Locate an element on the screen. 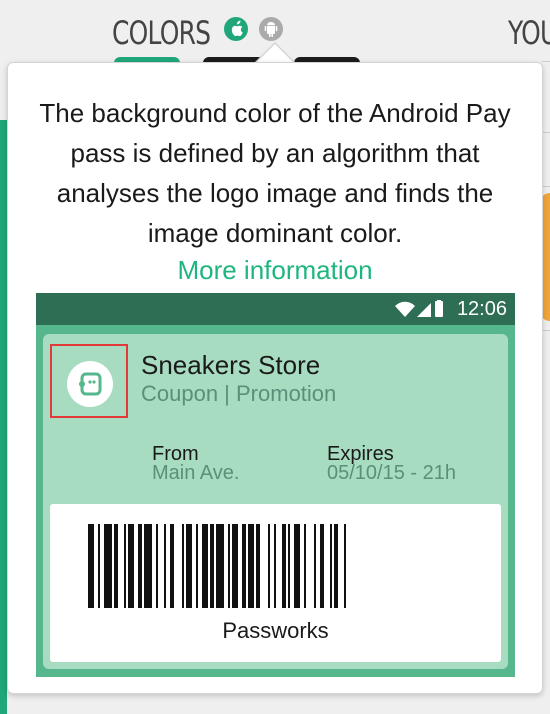 The image size is (550, 714). status-time: 12:06 is located at coordinates (481, 309).